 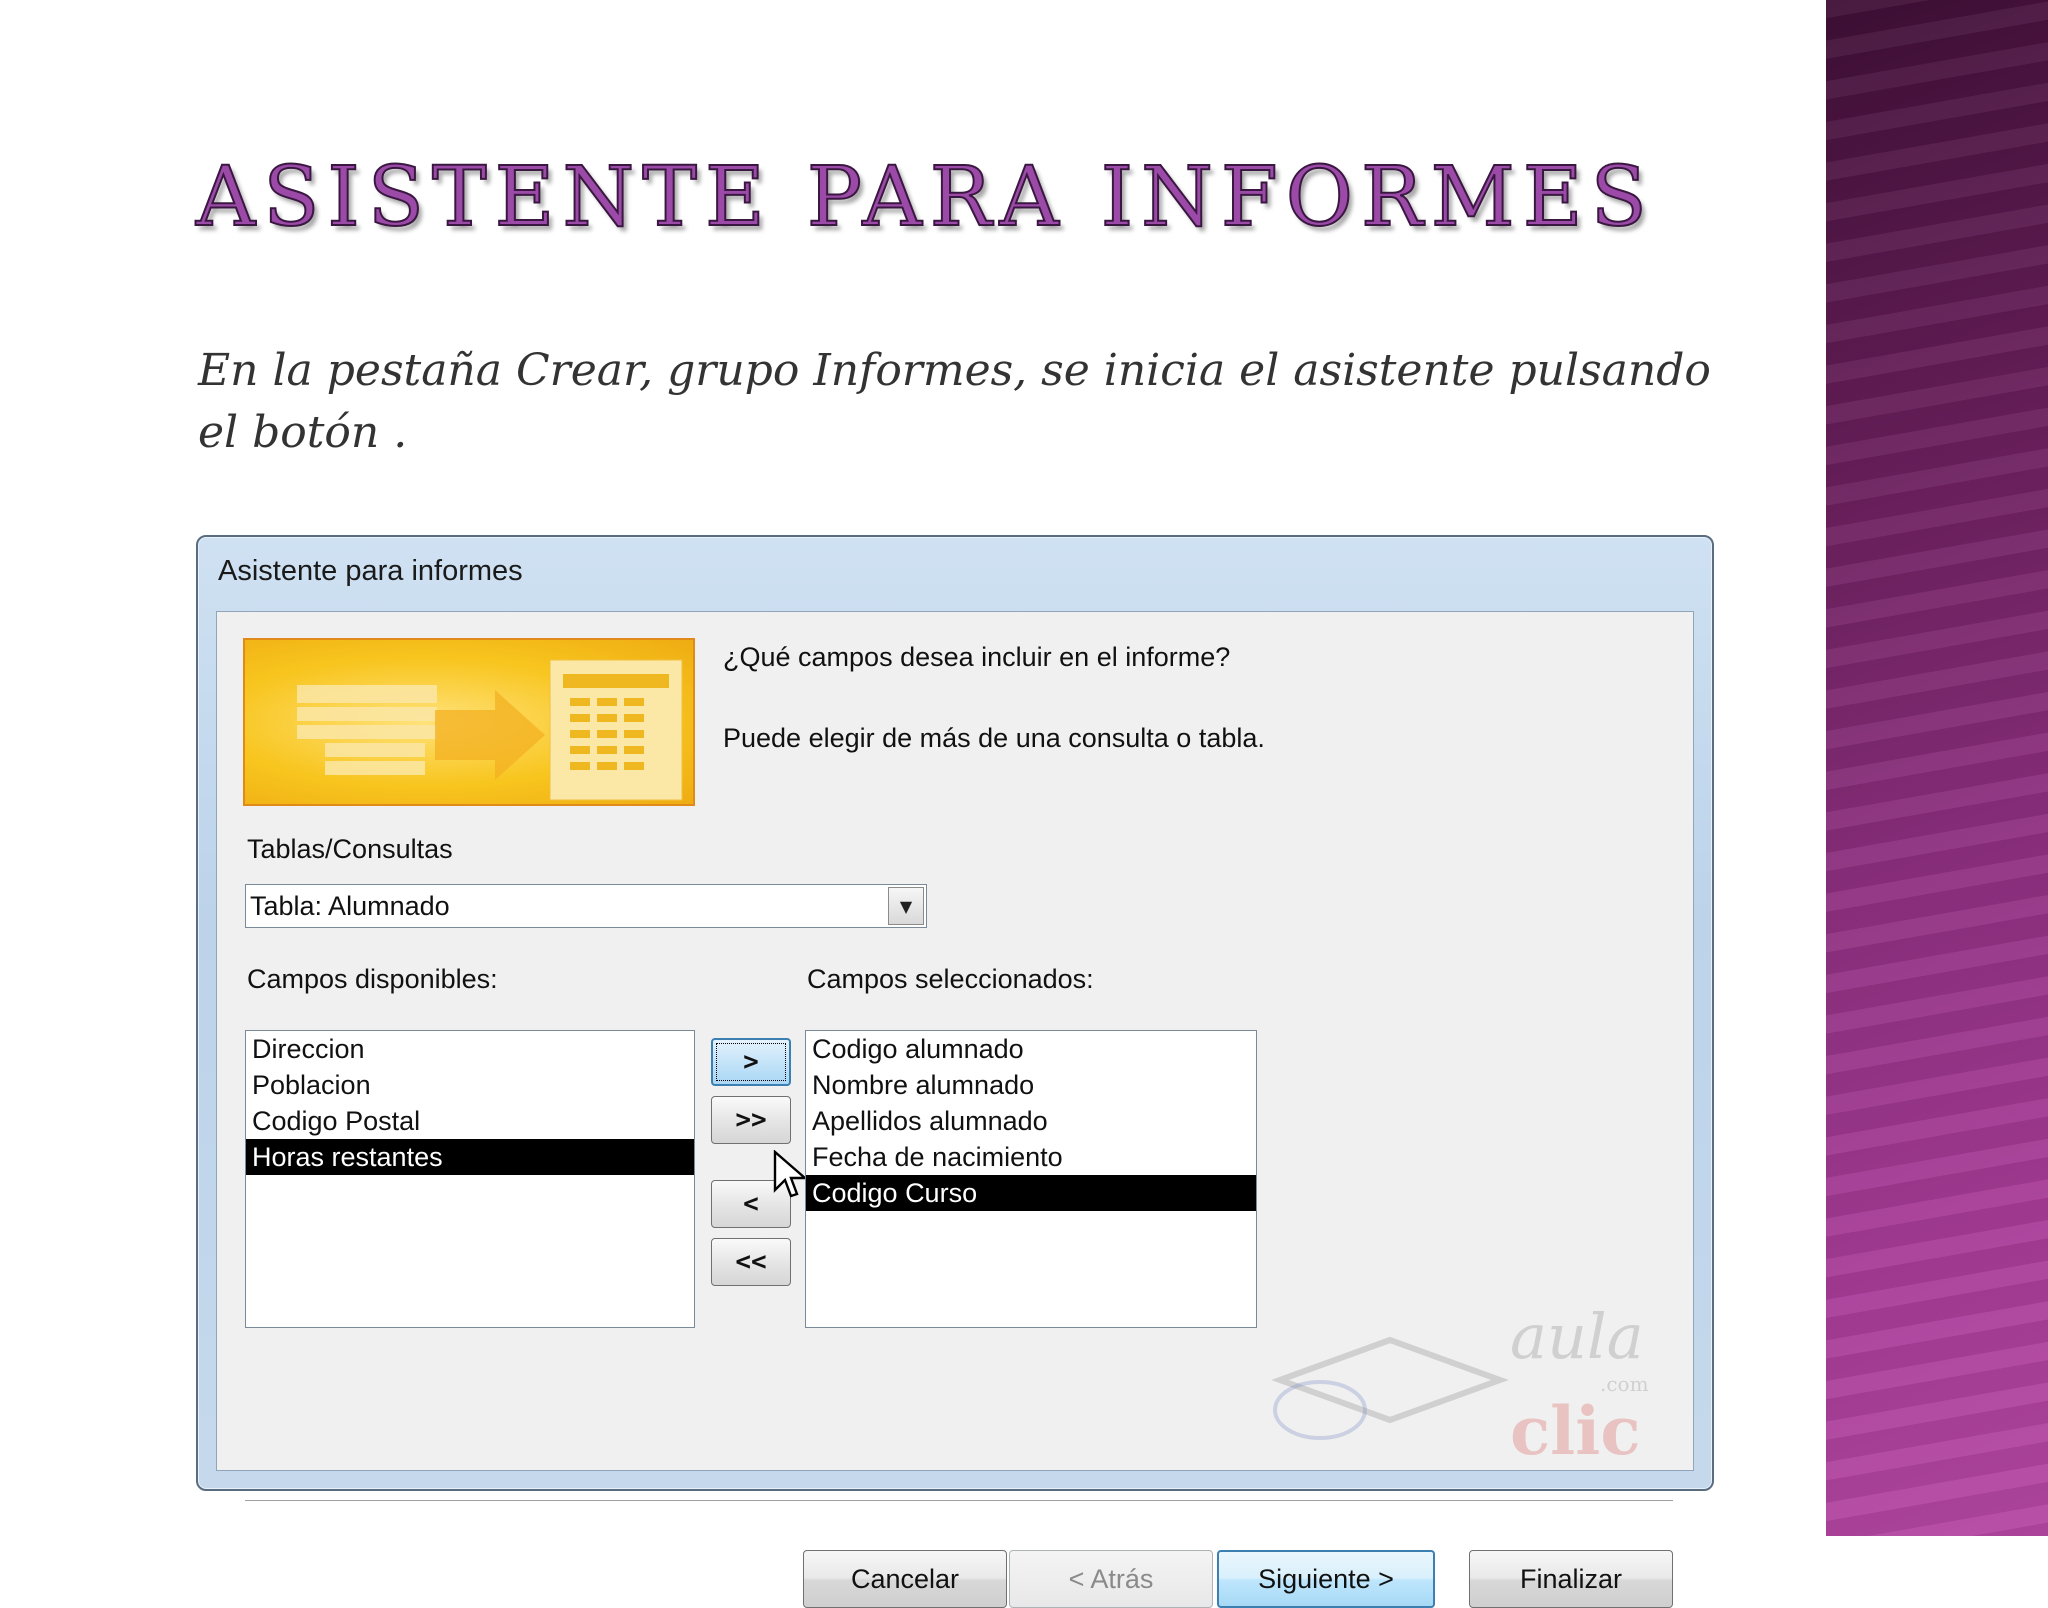 What do you see at coordinates (1031, 1193) in the screenshot?
I see `list-item: Codigo Curso` at bounding box center [1031, 1193].